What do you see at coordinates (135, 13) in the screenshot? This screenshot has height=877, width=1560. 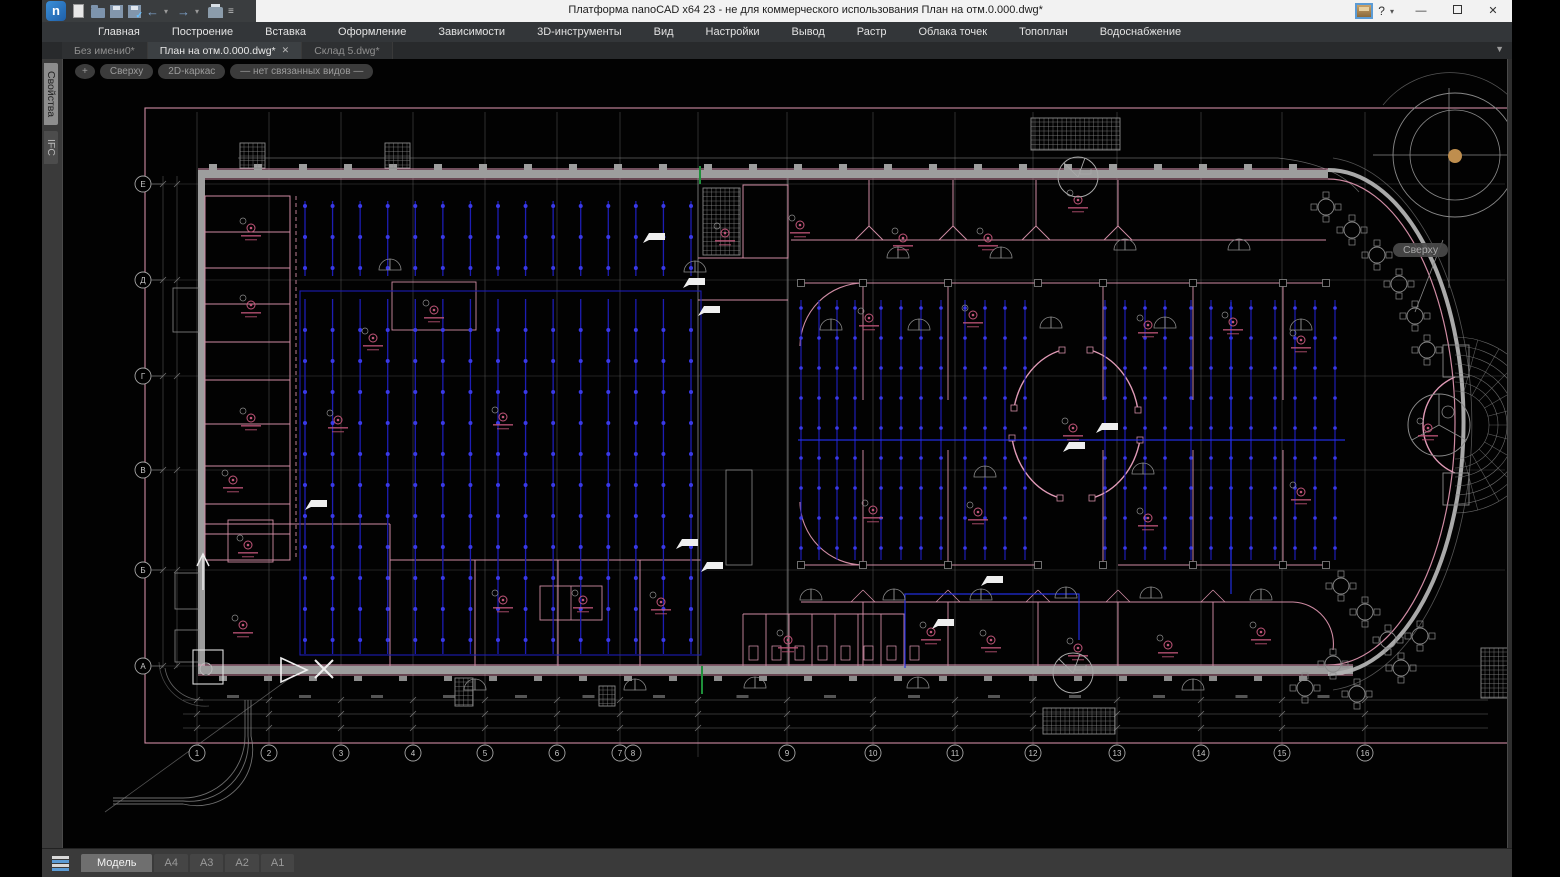 I see `save-all-icon` at bounding box center [135, 13].